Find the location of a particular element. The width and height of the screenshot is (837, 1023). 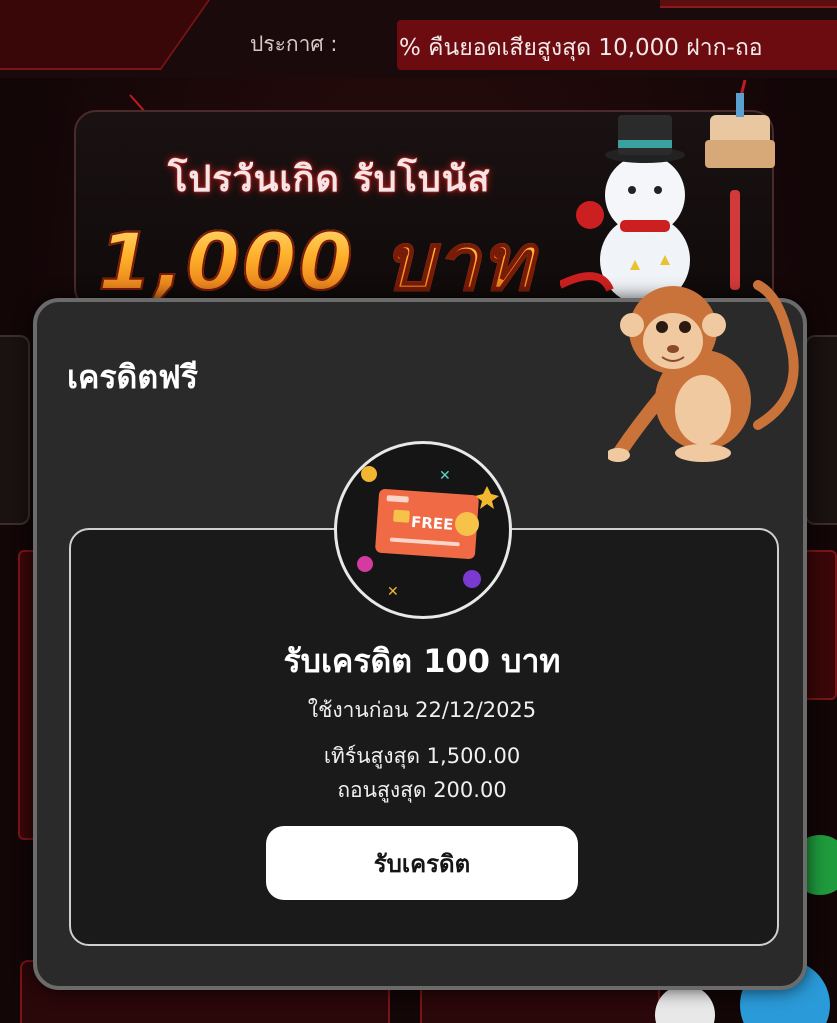

modal-title: เครดิตฟรี is located at coordinates (132, 377).